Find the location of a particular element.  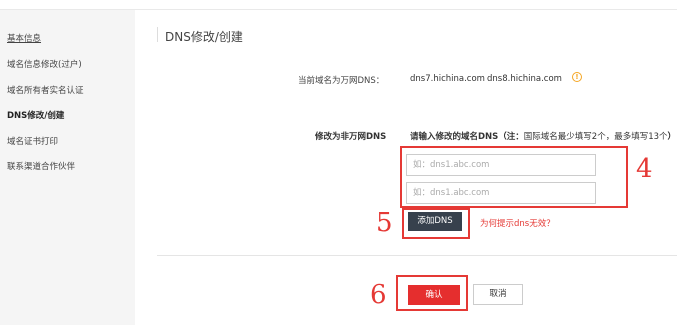

annotation-number-5: 5 is located at coordinates (384, 223).